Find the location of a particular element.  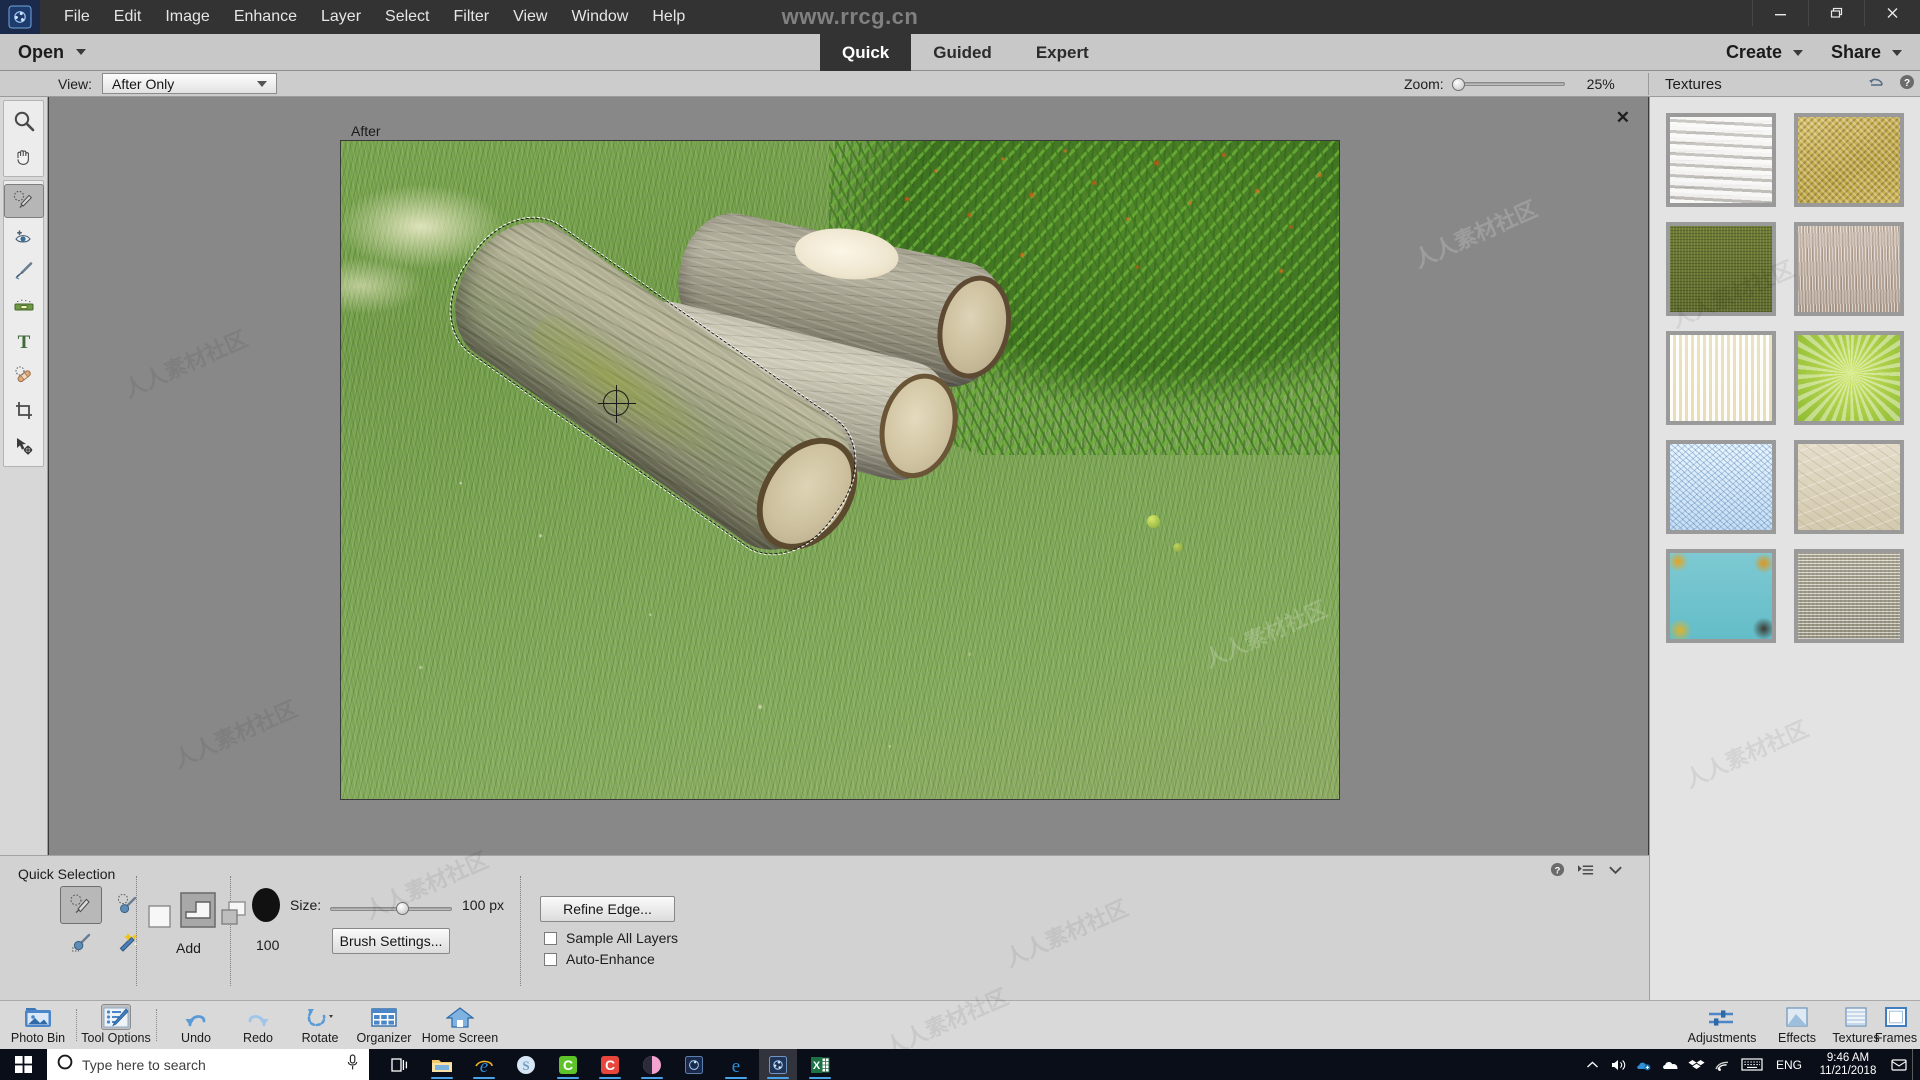

chevron-down-icon is located at coordinates (1615, 872).